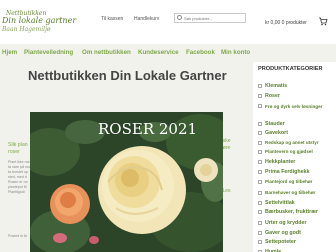 Image resolution: width=336 pixels, height=252 pixels. Describe the element at coordinates (323, 21) in the screenshot. I see `shopping-cart-icon` at that location.